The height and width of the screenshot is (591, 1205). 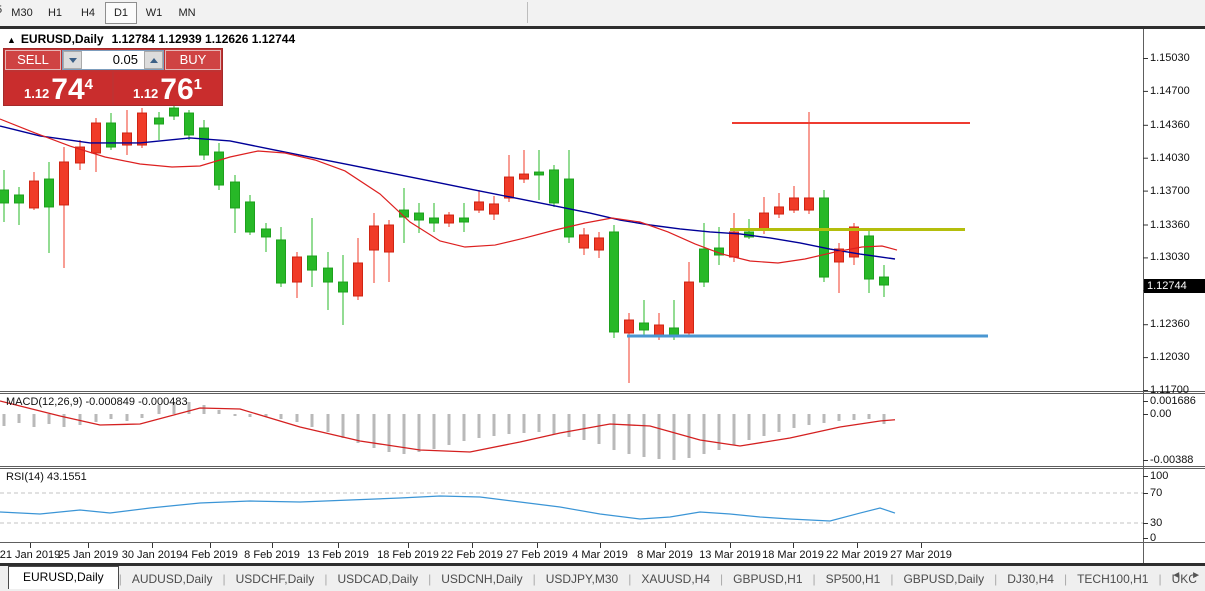 I want to click on ask-price-display: 1.12 76 1, so click(x=167, y=88).